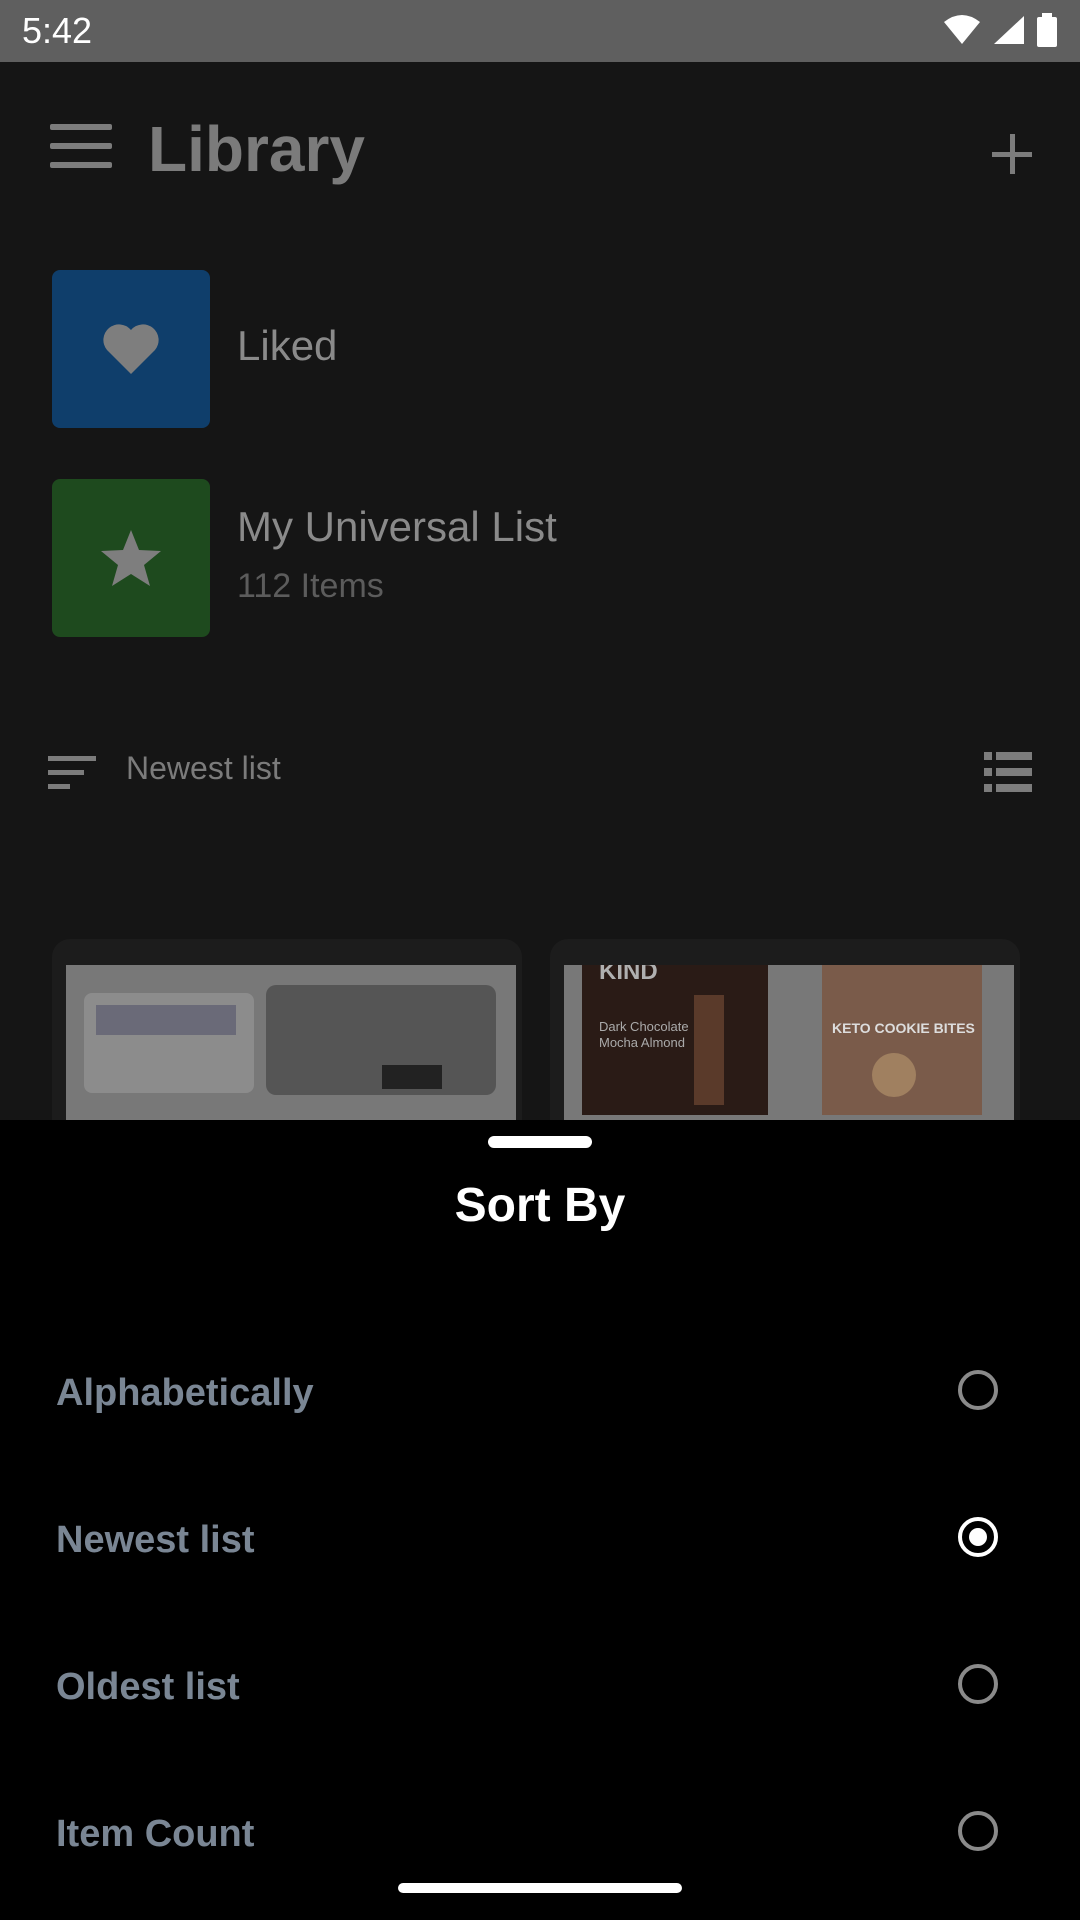  Describe the element at coordinates (540, 1205) in the screenshot. I see `sheet-title: Sort By` at that location.